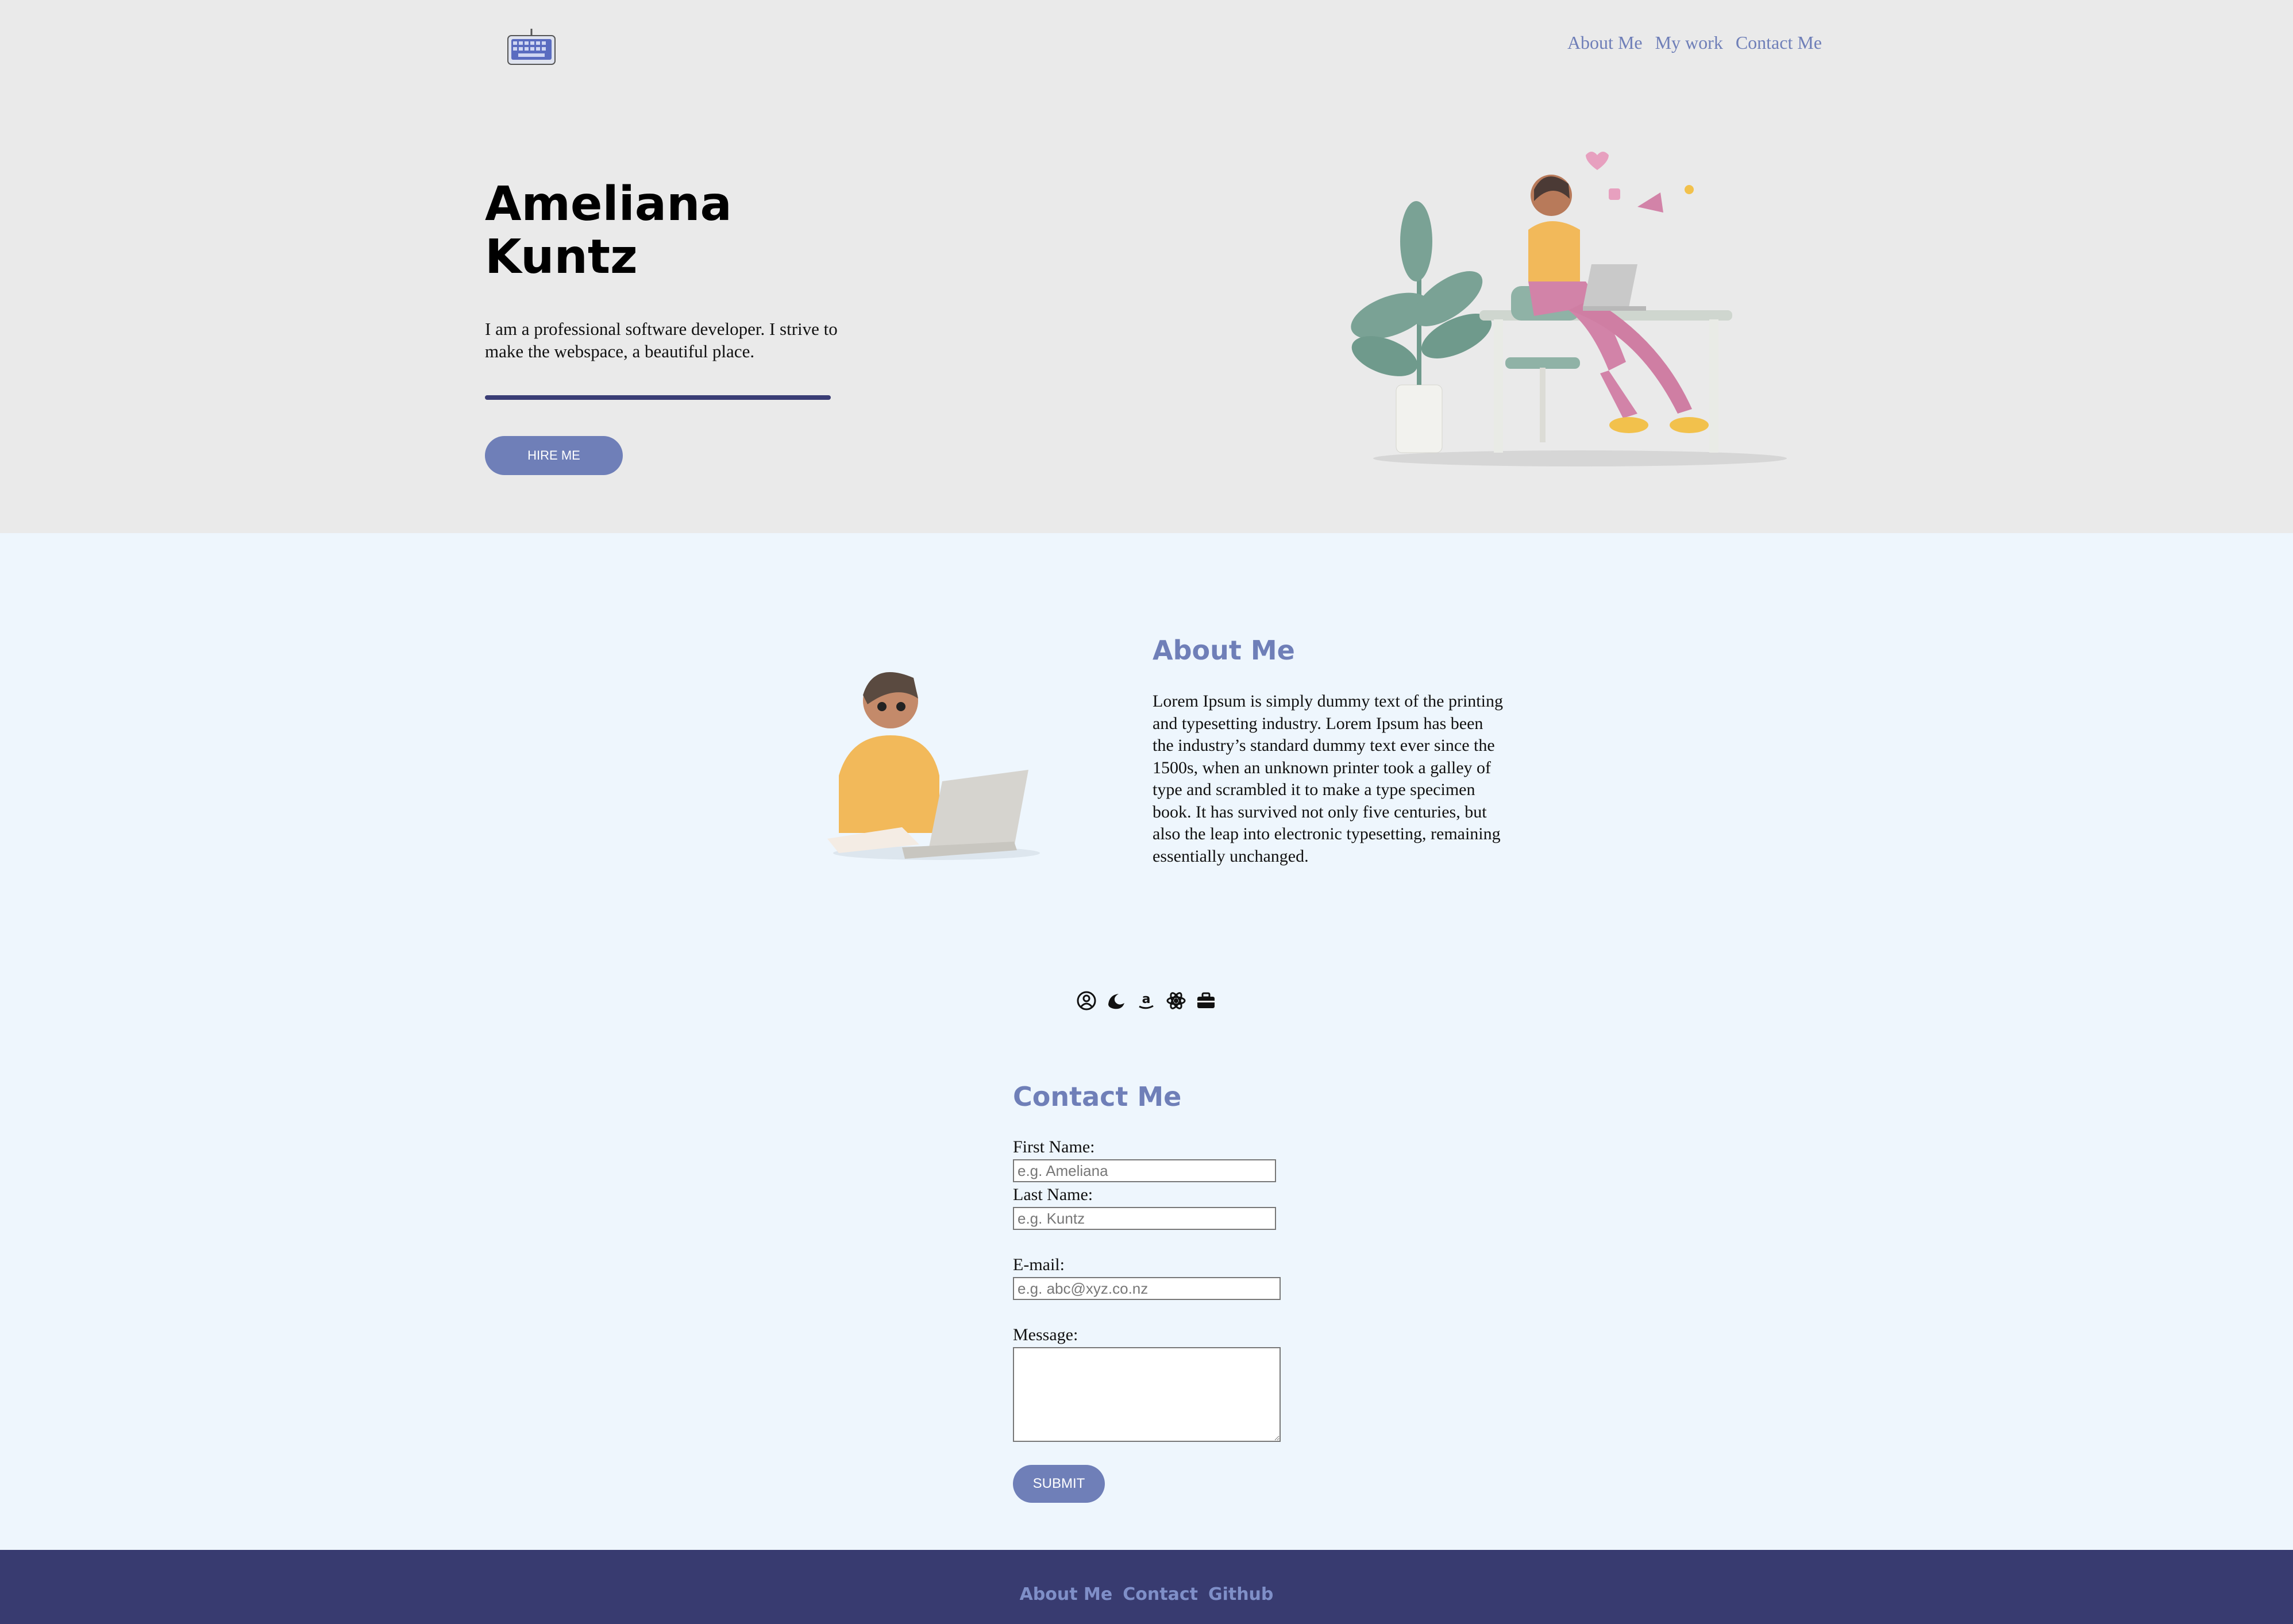 The width and height of the screenshot is (2293, 1624). Describe the element at coordinates (1144, 1170) in the screenshot. I see `first-name-field` at that location.